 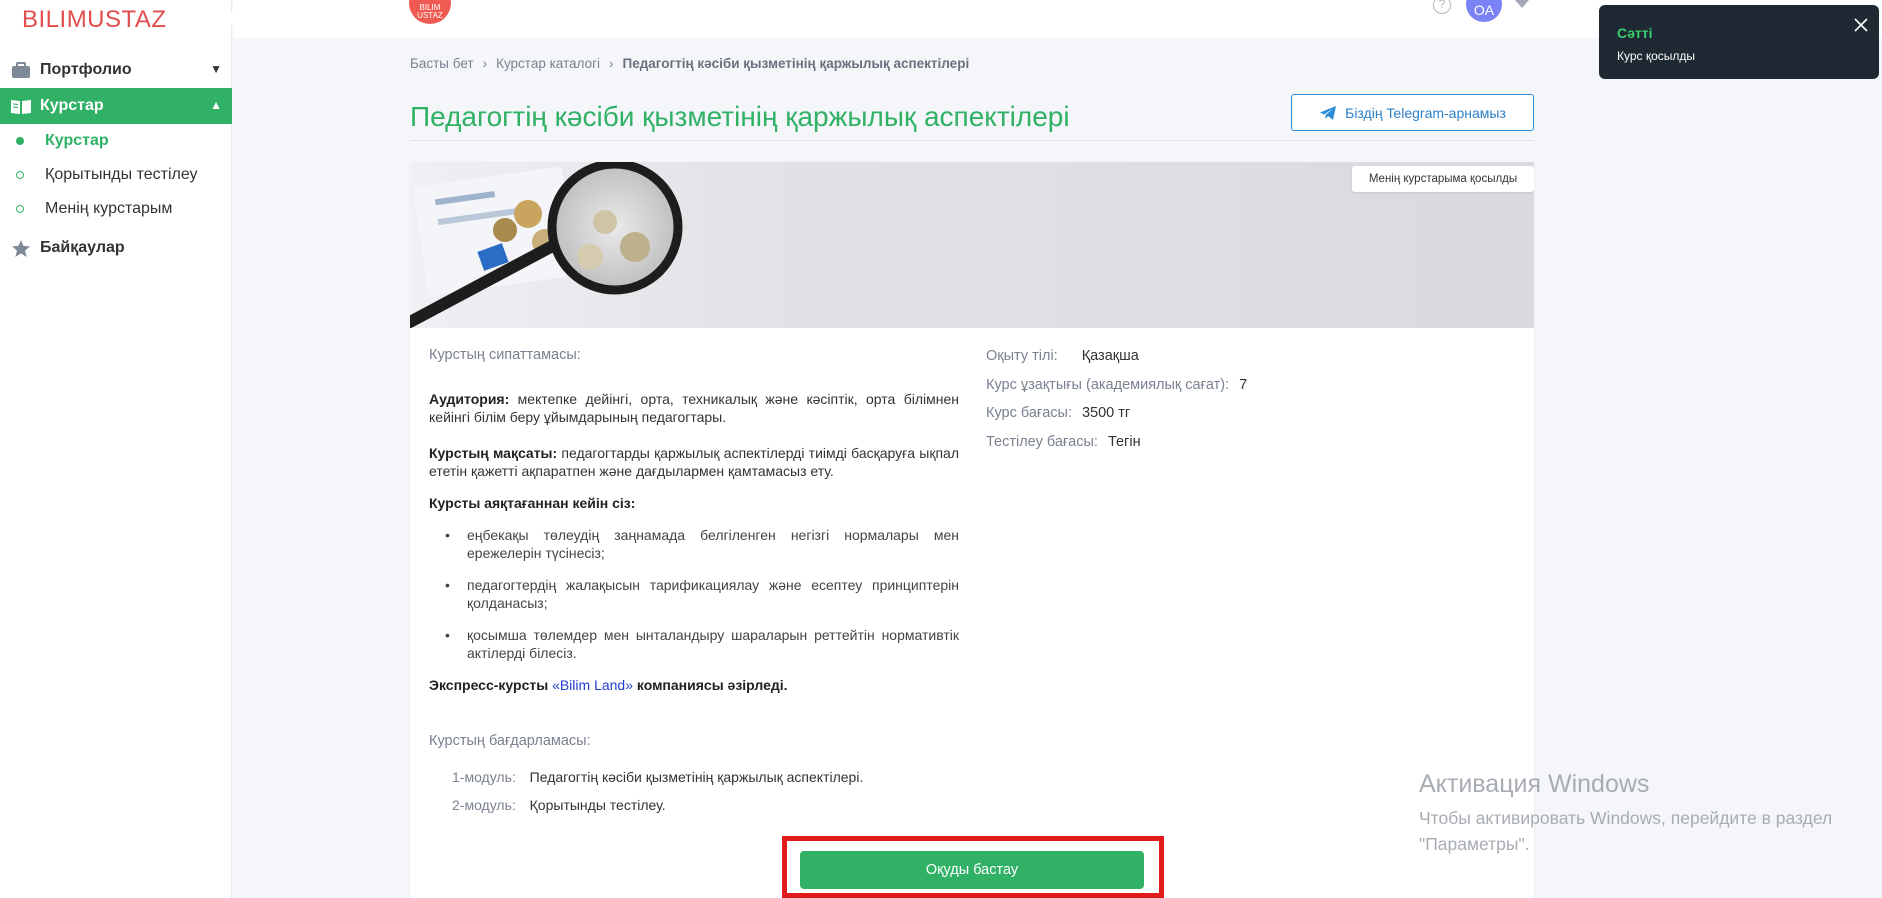 I want to click on course-banner-image: Менің курстарыма қосылды, so click(x=972, y=245).